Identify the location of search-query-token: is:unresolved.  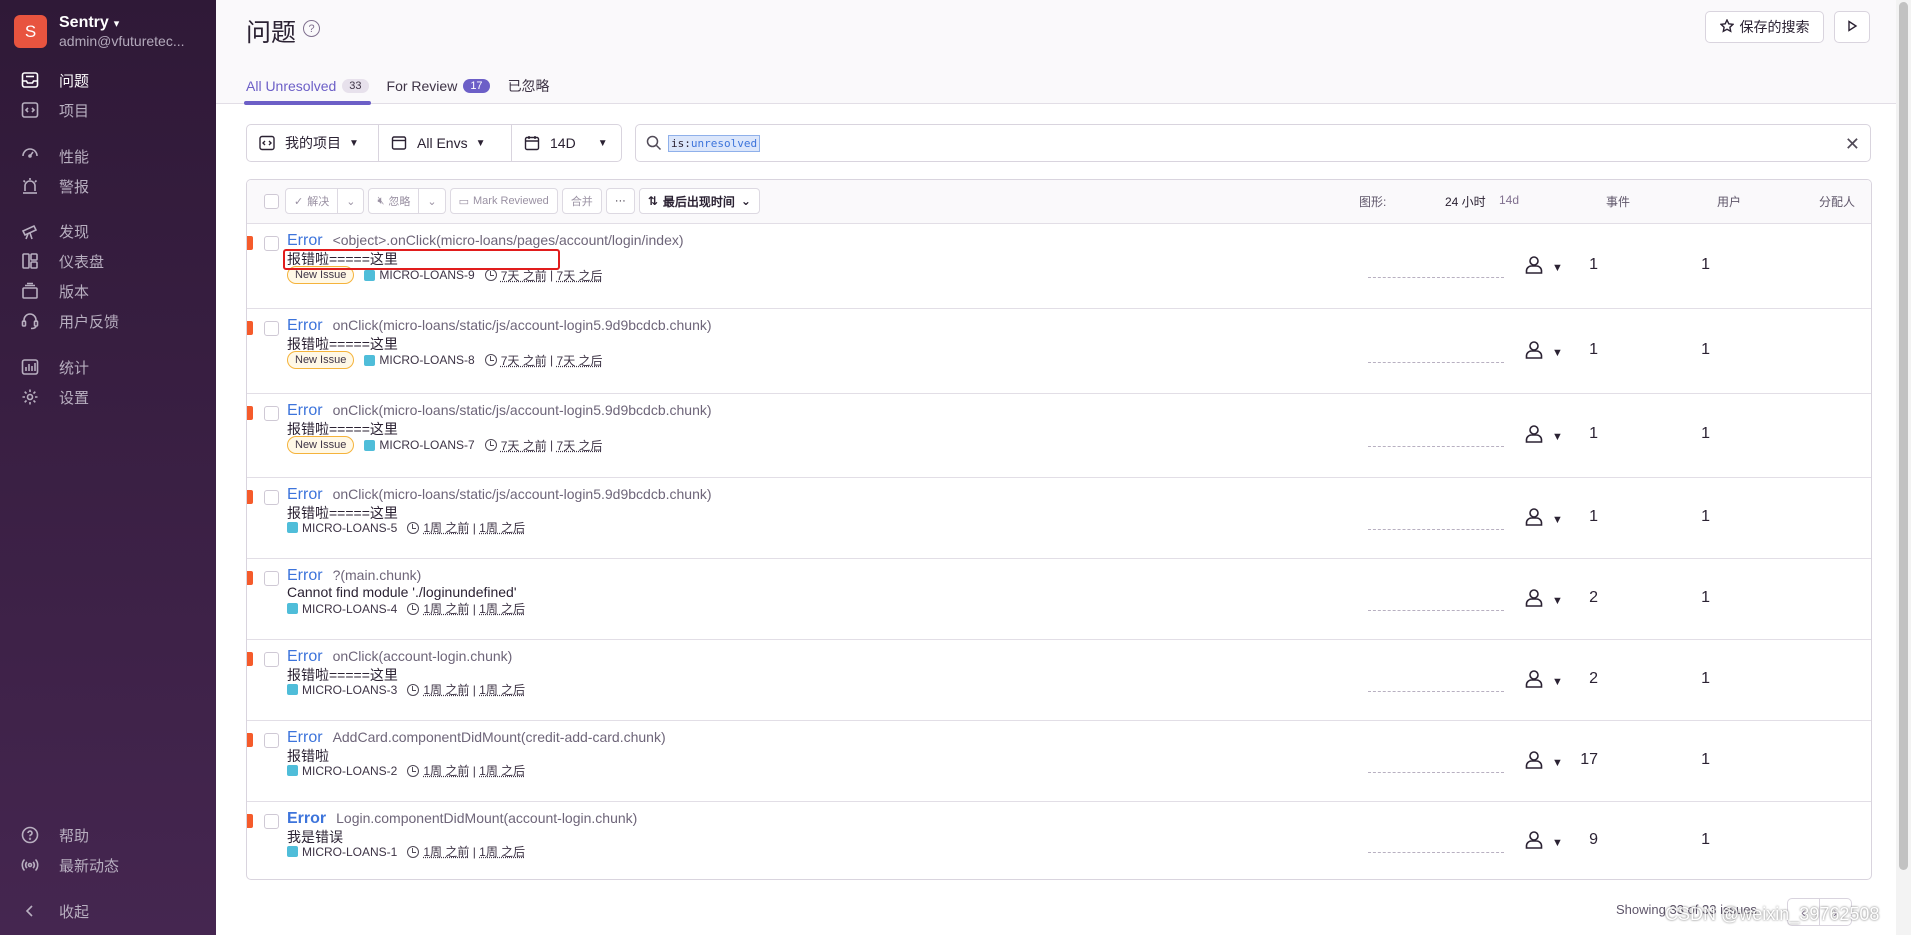
(714, 143).